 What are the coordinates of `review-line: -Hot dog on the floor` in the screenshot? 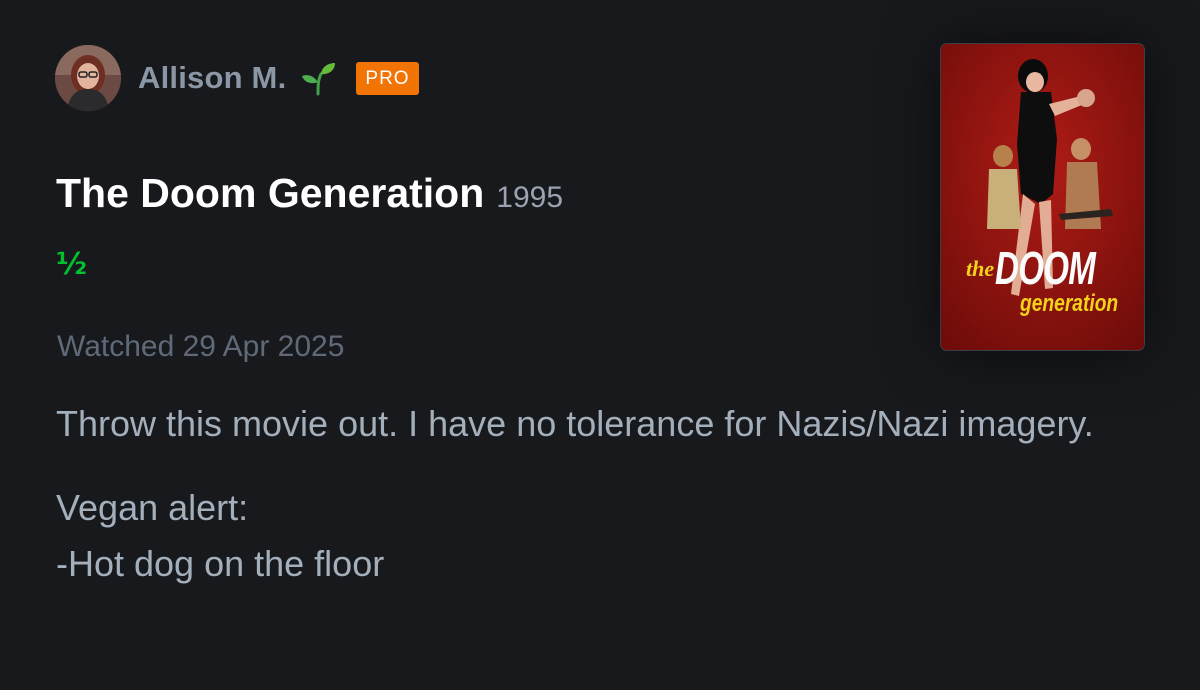 It's located at (220, 563).